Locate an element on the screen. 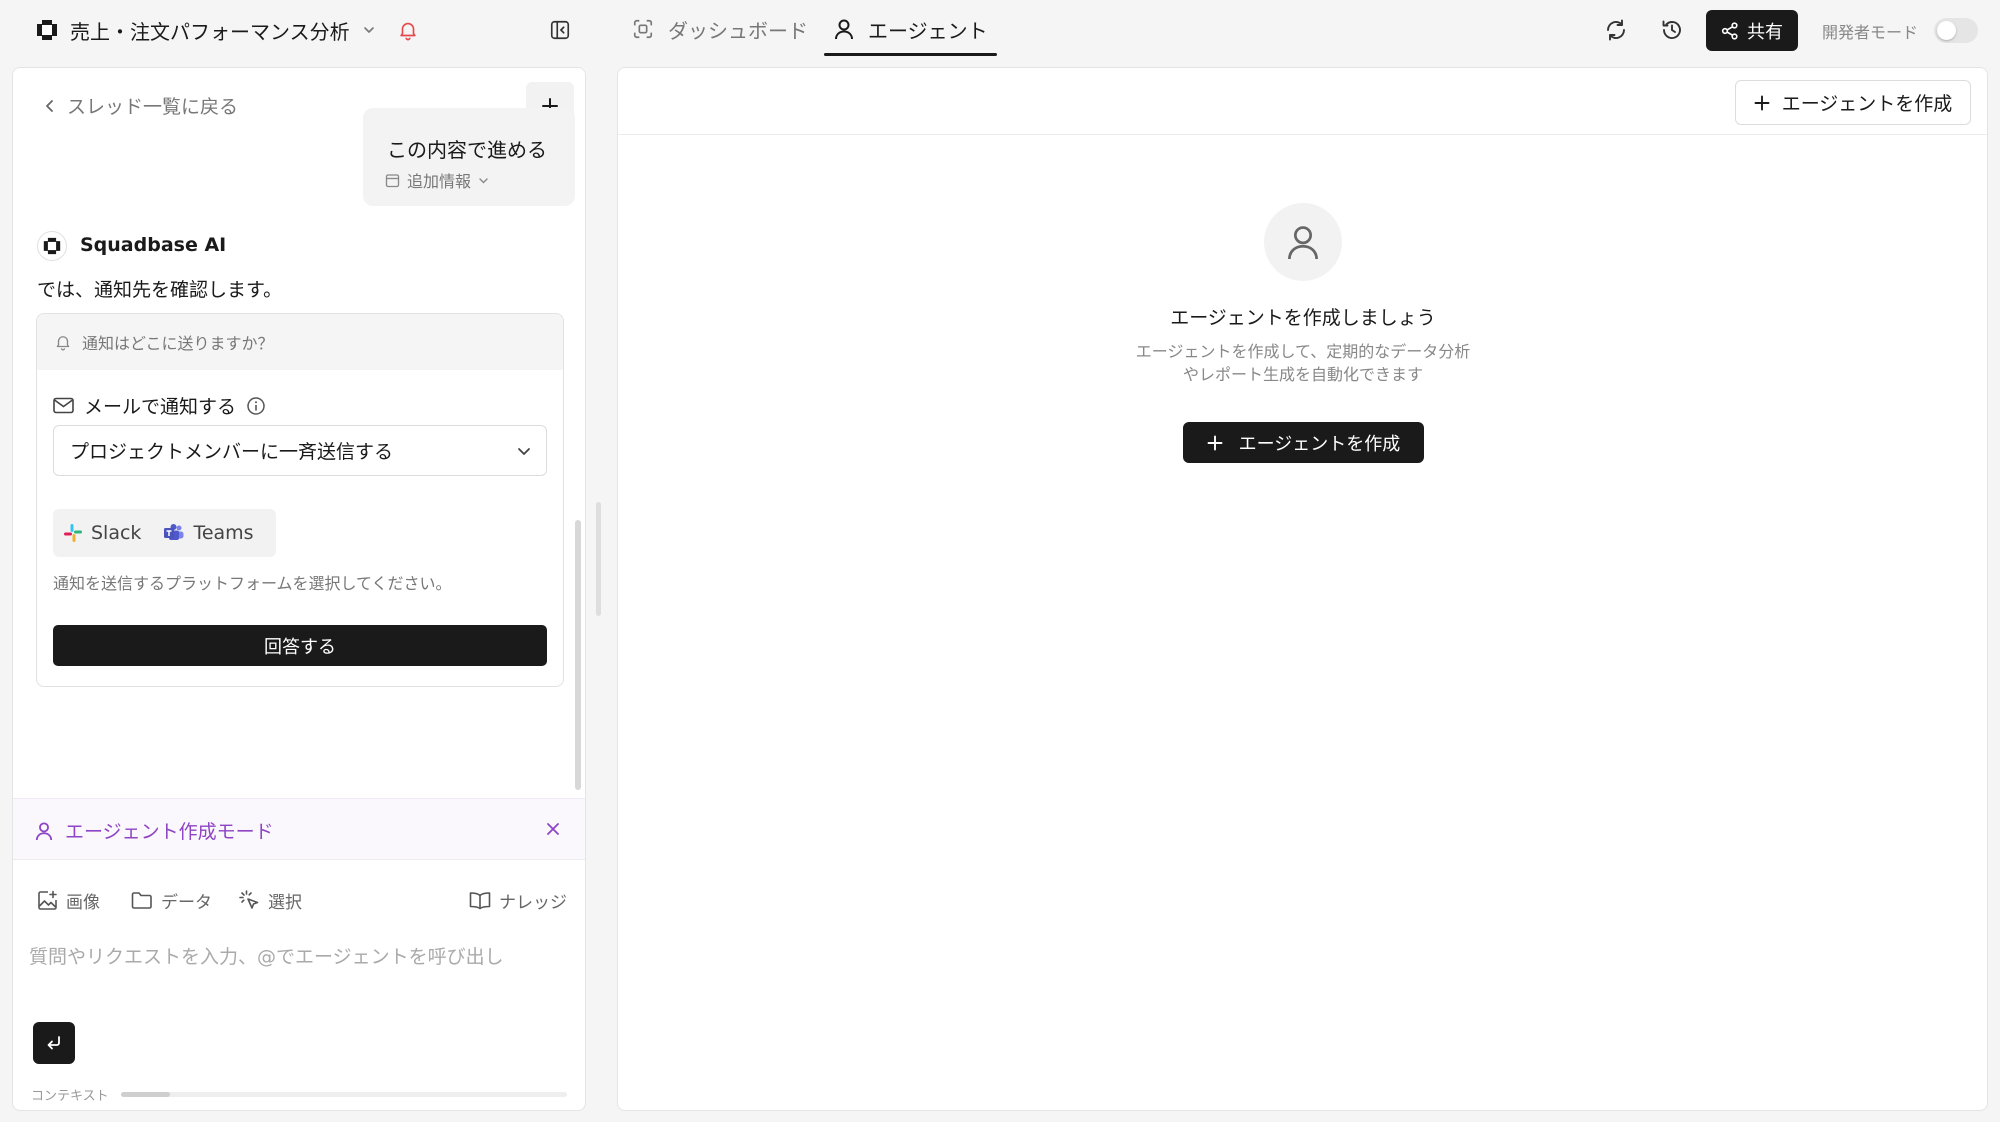 The width and height of the screenshot is (2000, 1122). platform-teams: Teams is located at coordinates (208, 533).